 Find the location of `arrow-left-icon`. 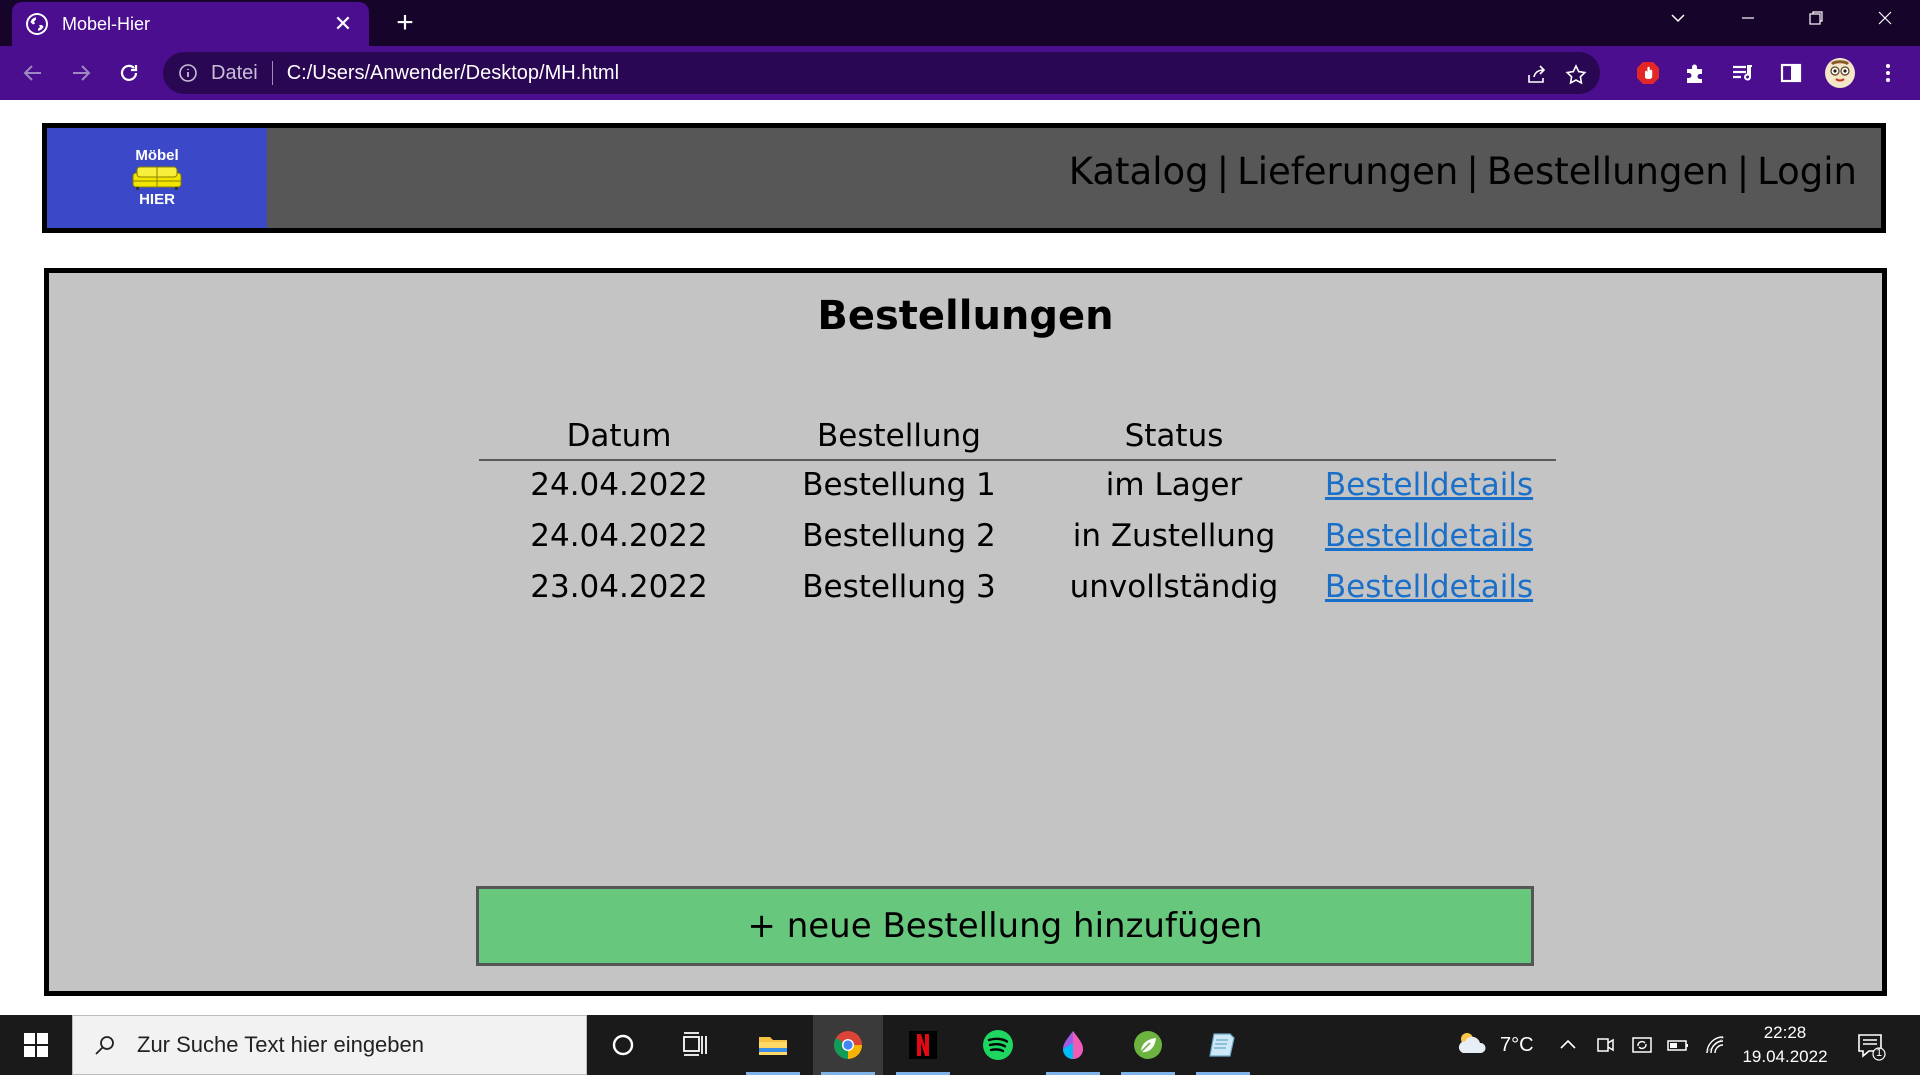

arrow-left-icon is located at coordinates (32, 73).